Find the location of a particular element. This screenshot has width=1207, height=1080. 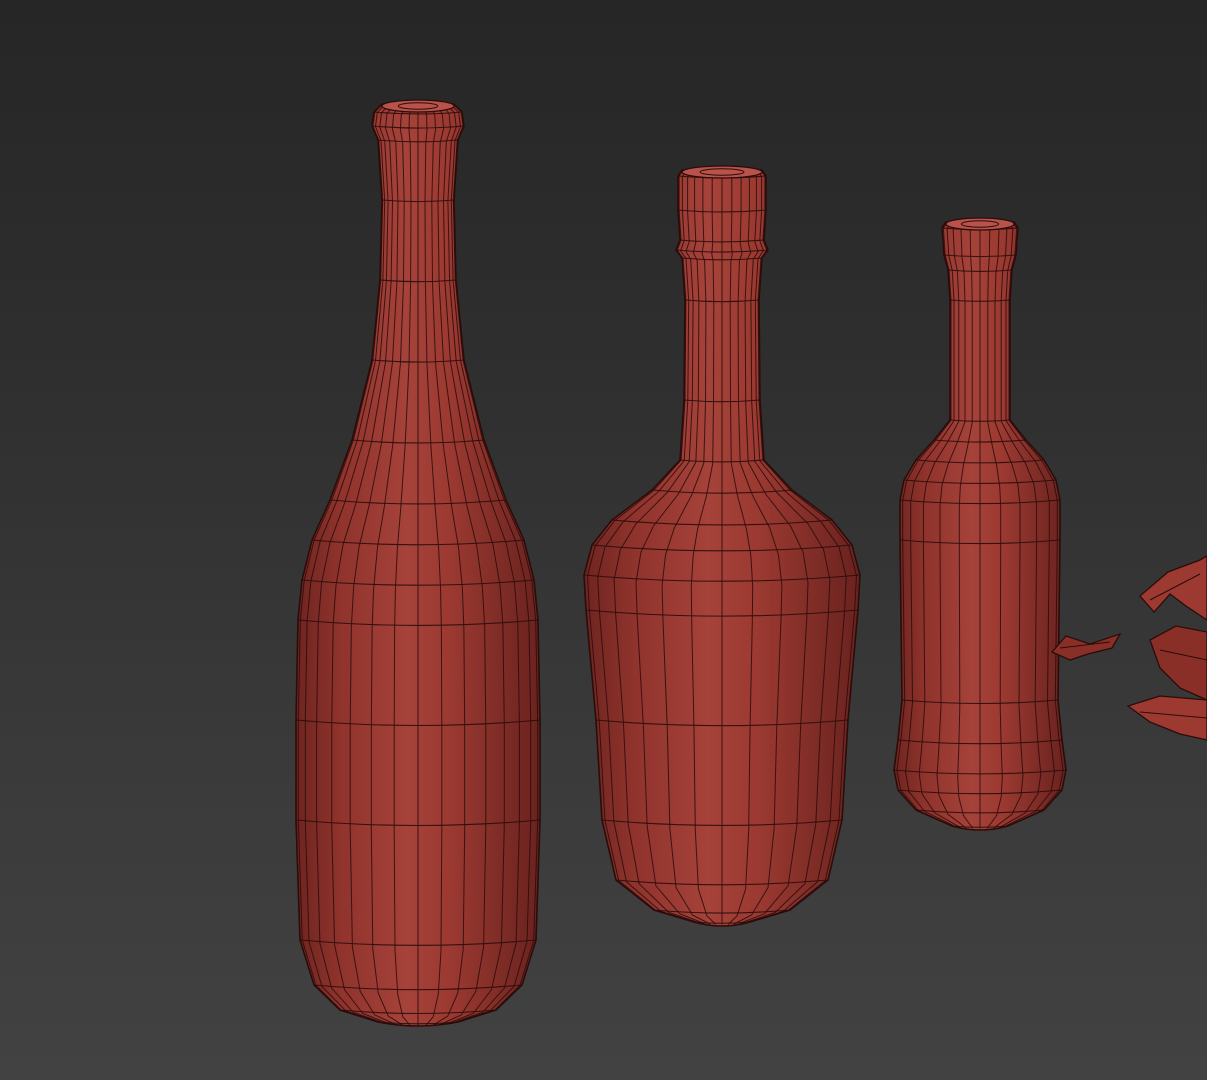

small-bottle is located at coordinates (980, 524).